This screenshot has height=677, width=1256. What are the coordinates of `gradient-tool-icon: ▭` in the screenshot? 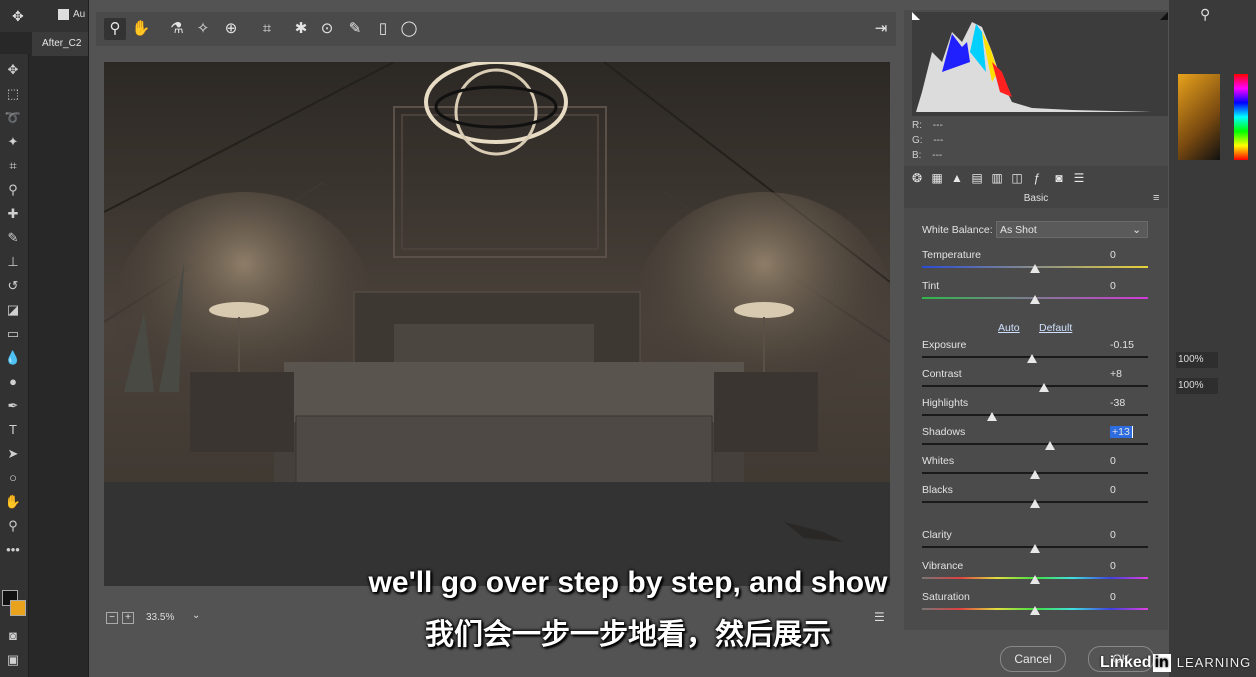 It's located at (13, 334).